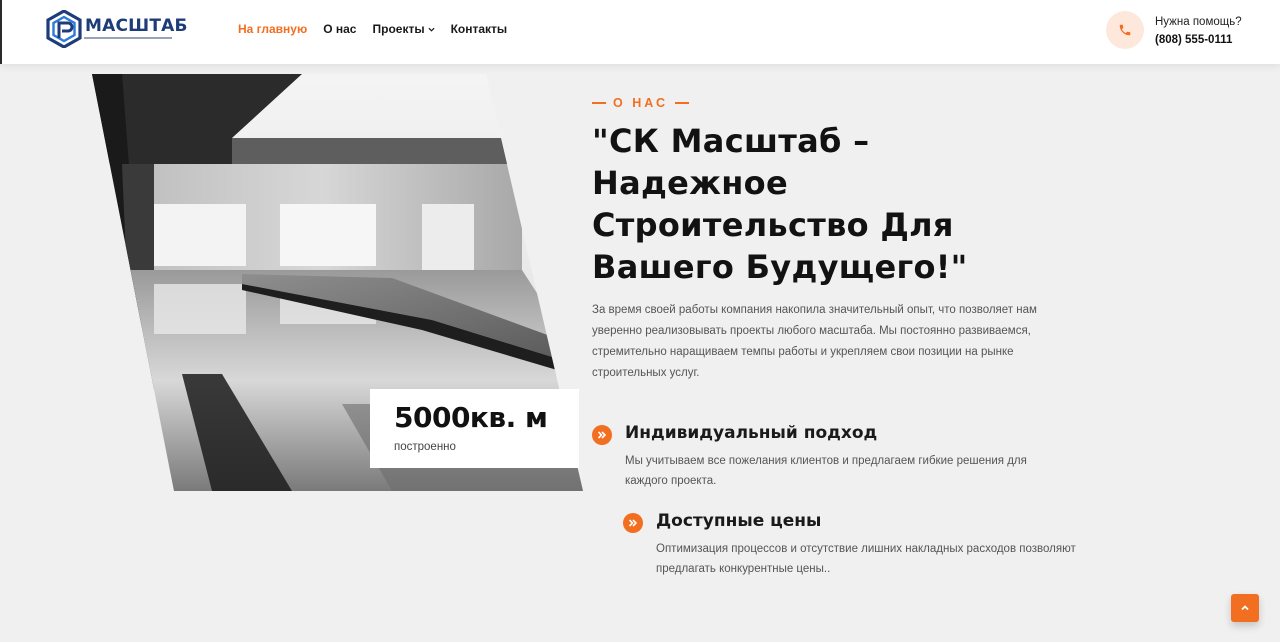 This screenshot has width=1280, height=642. I want to click on eyebrow-dash-left, so click(599, 103).